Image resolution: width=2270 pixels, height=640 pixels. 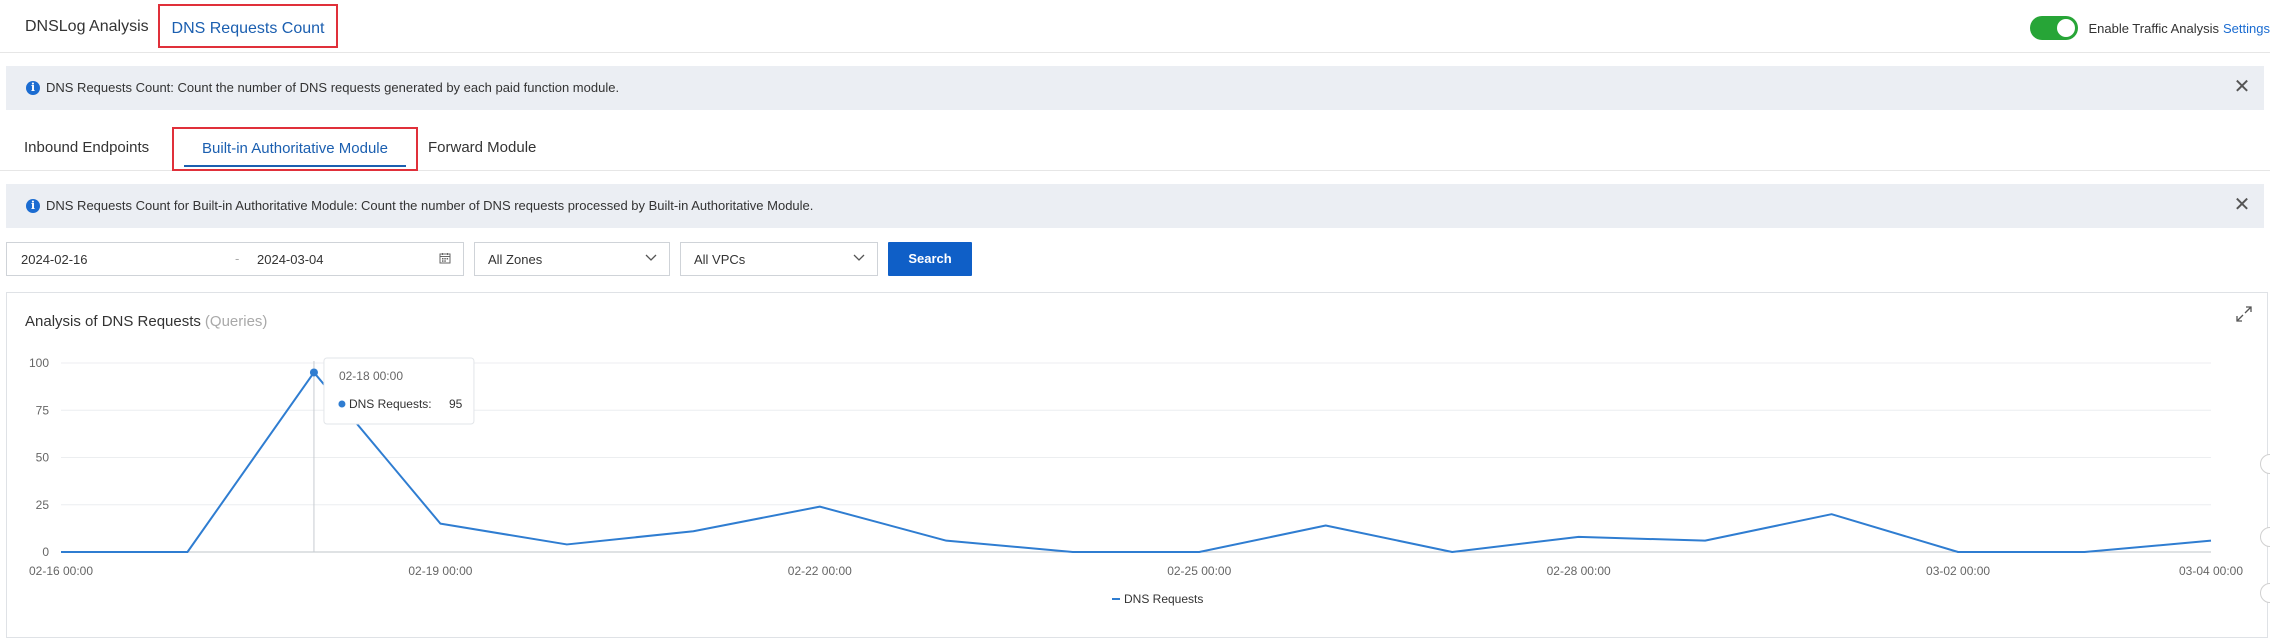 I want to click on toggle-knob, so click(x=2066, y=28).